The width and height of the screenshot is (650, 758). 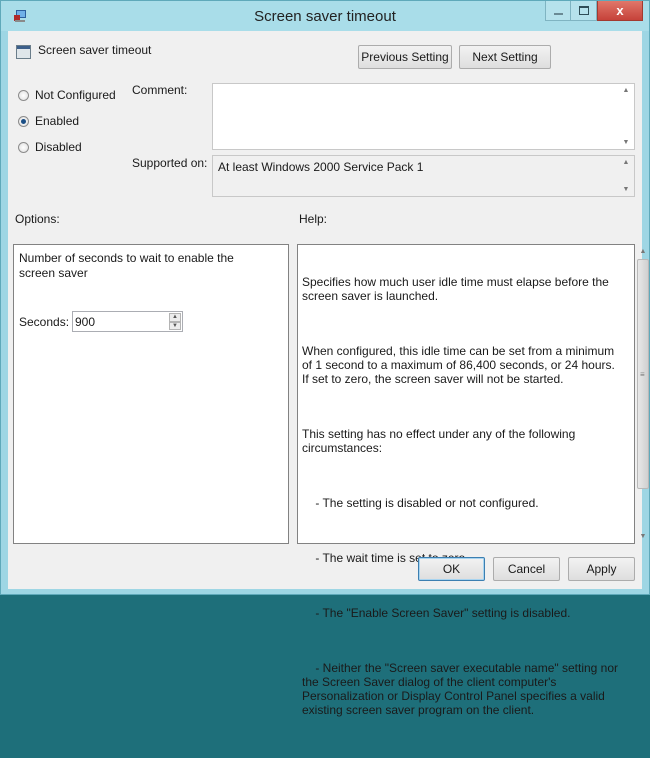 I want to click on next-setting-button: Next Setting, so click(x=505, y=57).